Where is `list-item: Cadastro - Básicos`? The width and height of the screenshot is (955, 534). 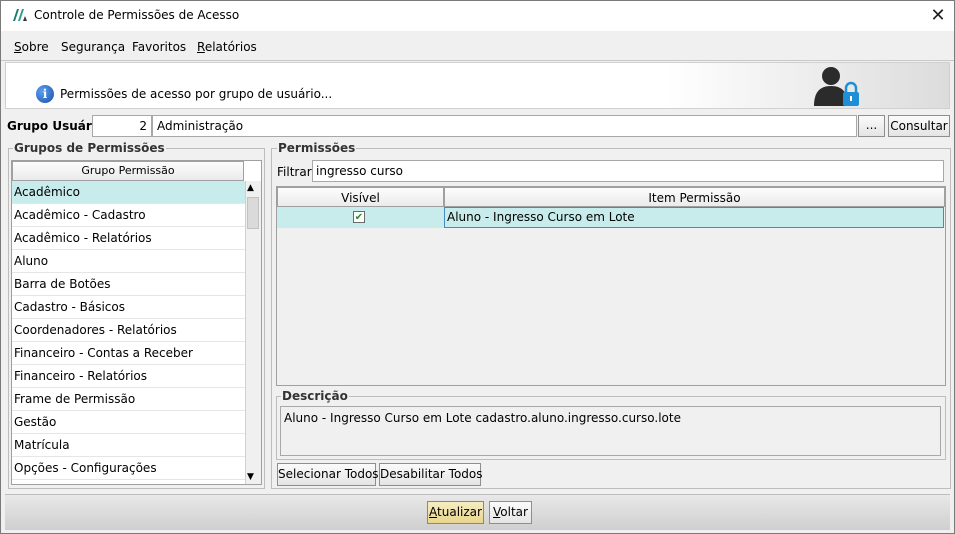 list-item: Cadastro - Básicos is located at coordinates (128, 307).